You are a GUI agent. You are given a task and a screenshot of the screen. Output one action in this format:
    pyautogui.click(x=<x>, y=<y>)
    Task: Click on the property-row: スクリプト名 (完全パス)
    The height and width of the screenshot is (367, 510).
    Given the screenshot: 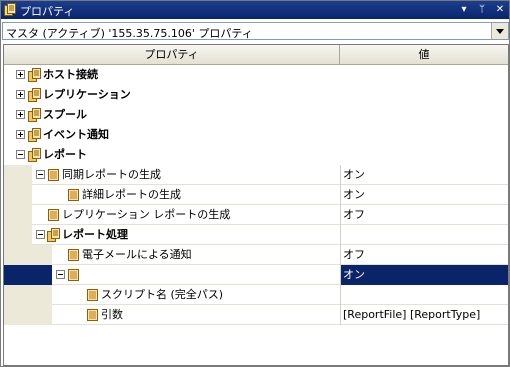 What is the action you would take?
    pyautogui.click(x=256, y=295)
    